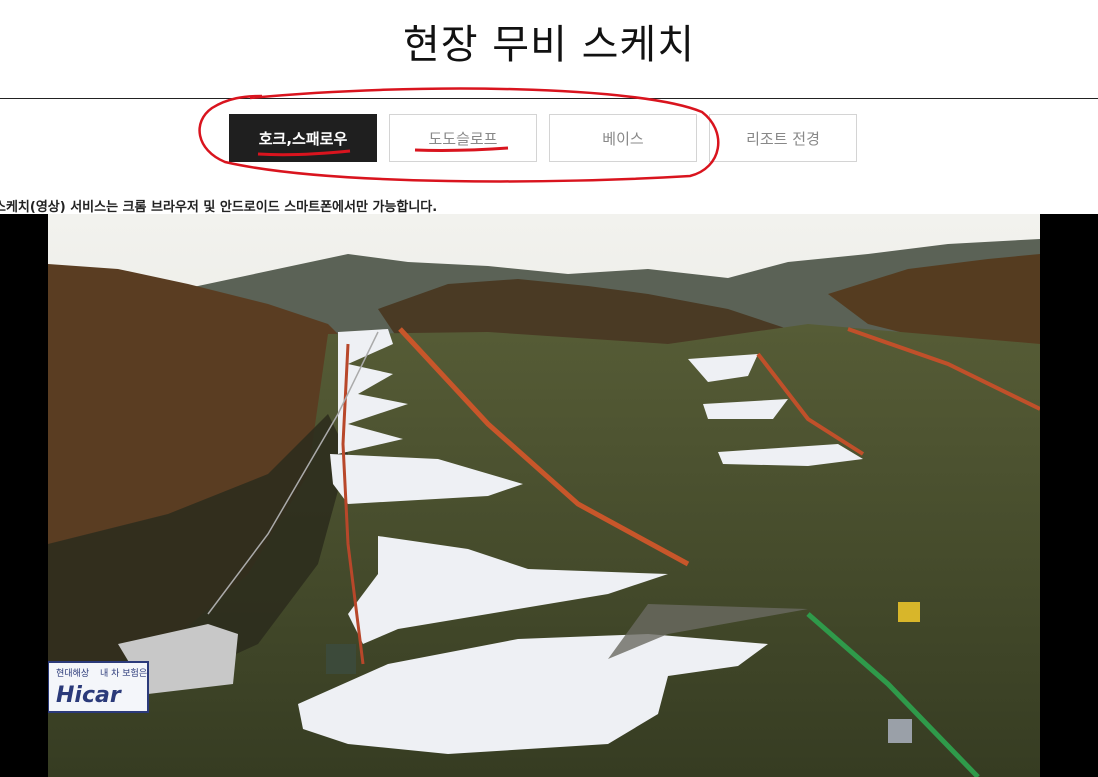 The width and height of the screenshot is (1098, 777). I want to click on ad-sub-text: 현대해상, so click(72, 673).